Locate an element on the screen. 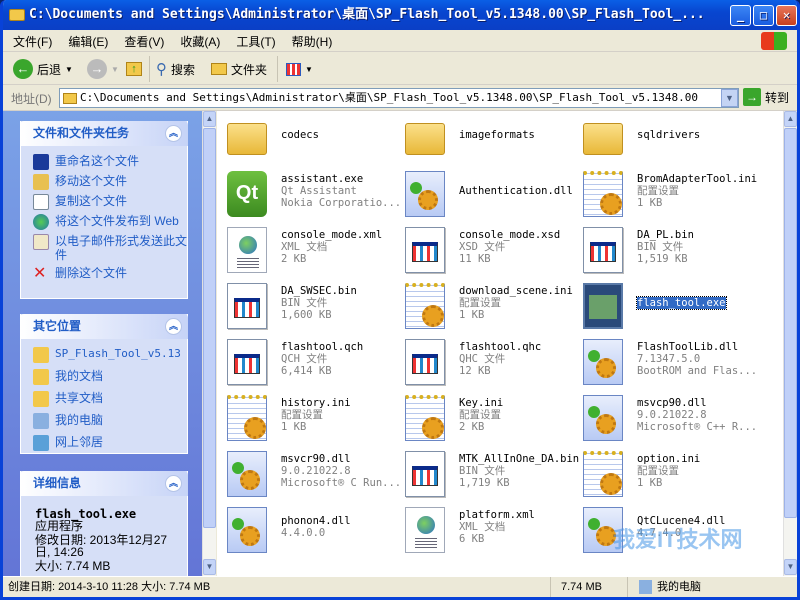 The image size is (800, 600). file-item: option.ini 配置设置 1 KB is located at coordinates (669, 475).